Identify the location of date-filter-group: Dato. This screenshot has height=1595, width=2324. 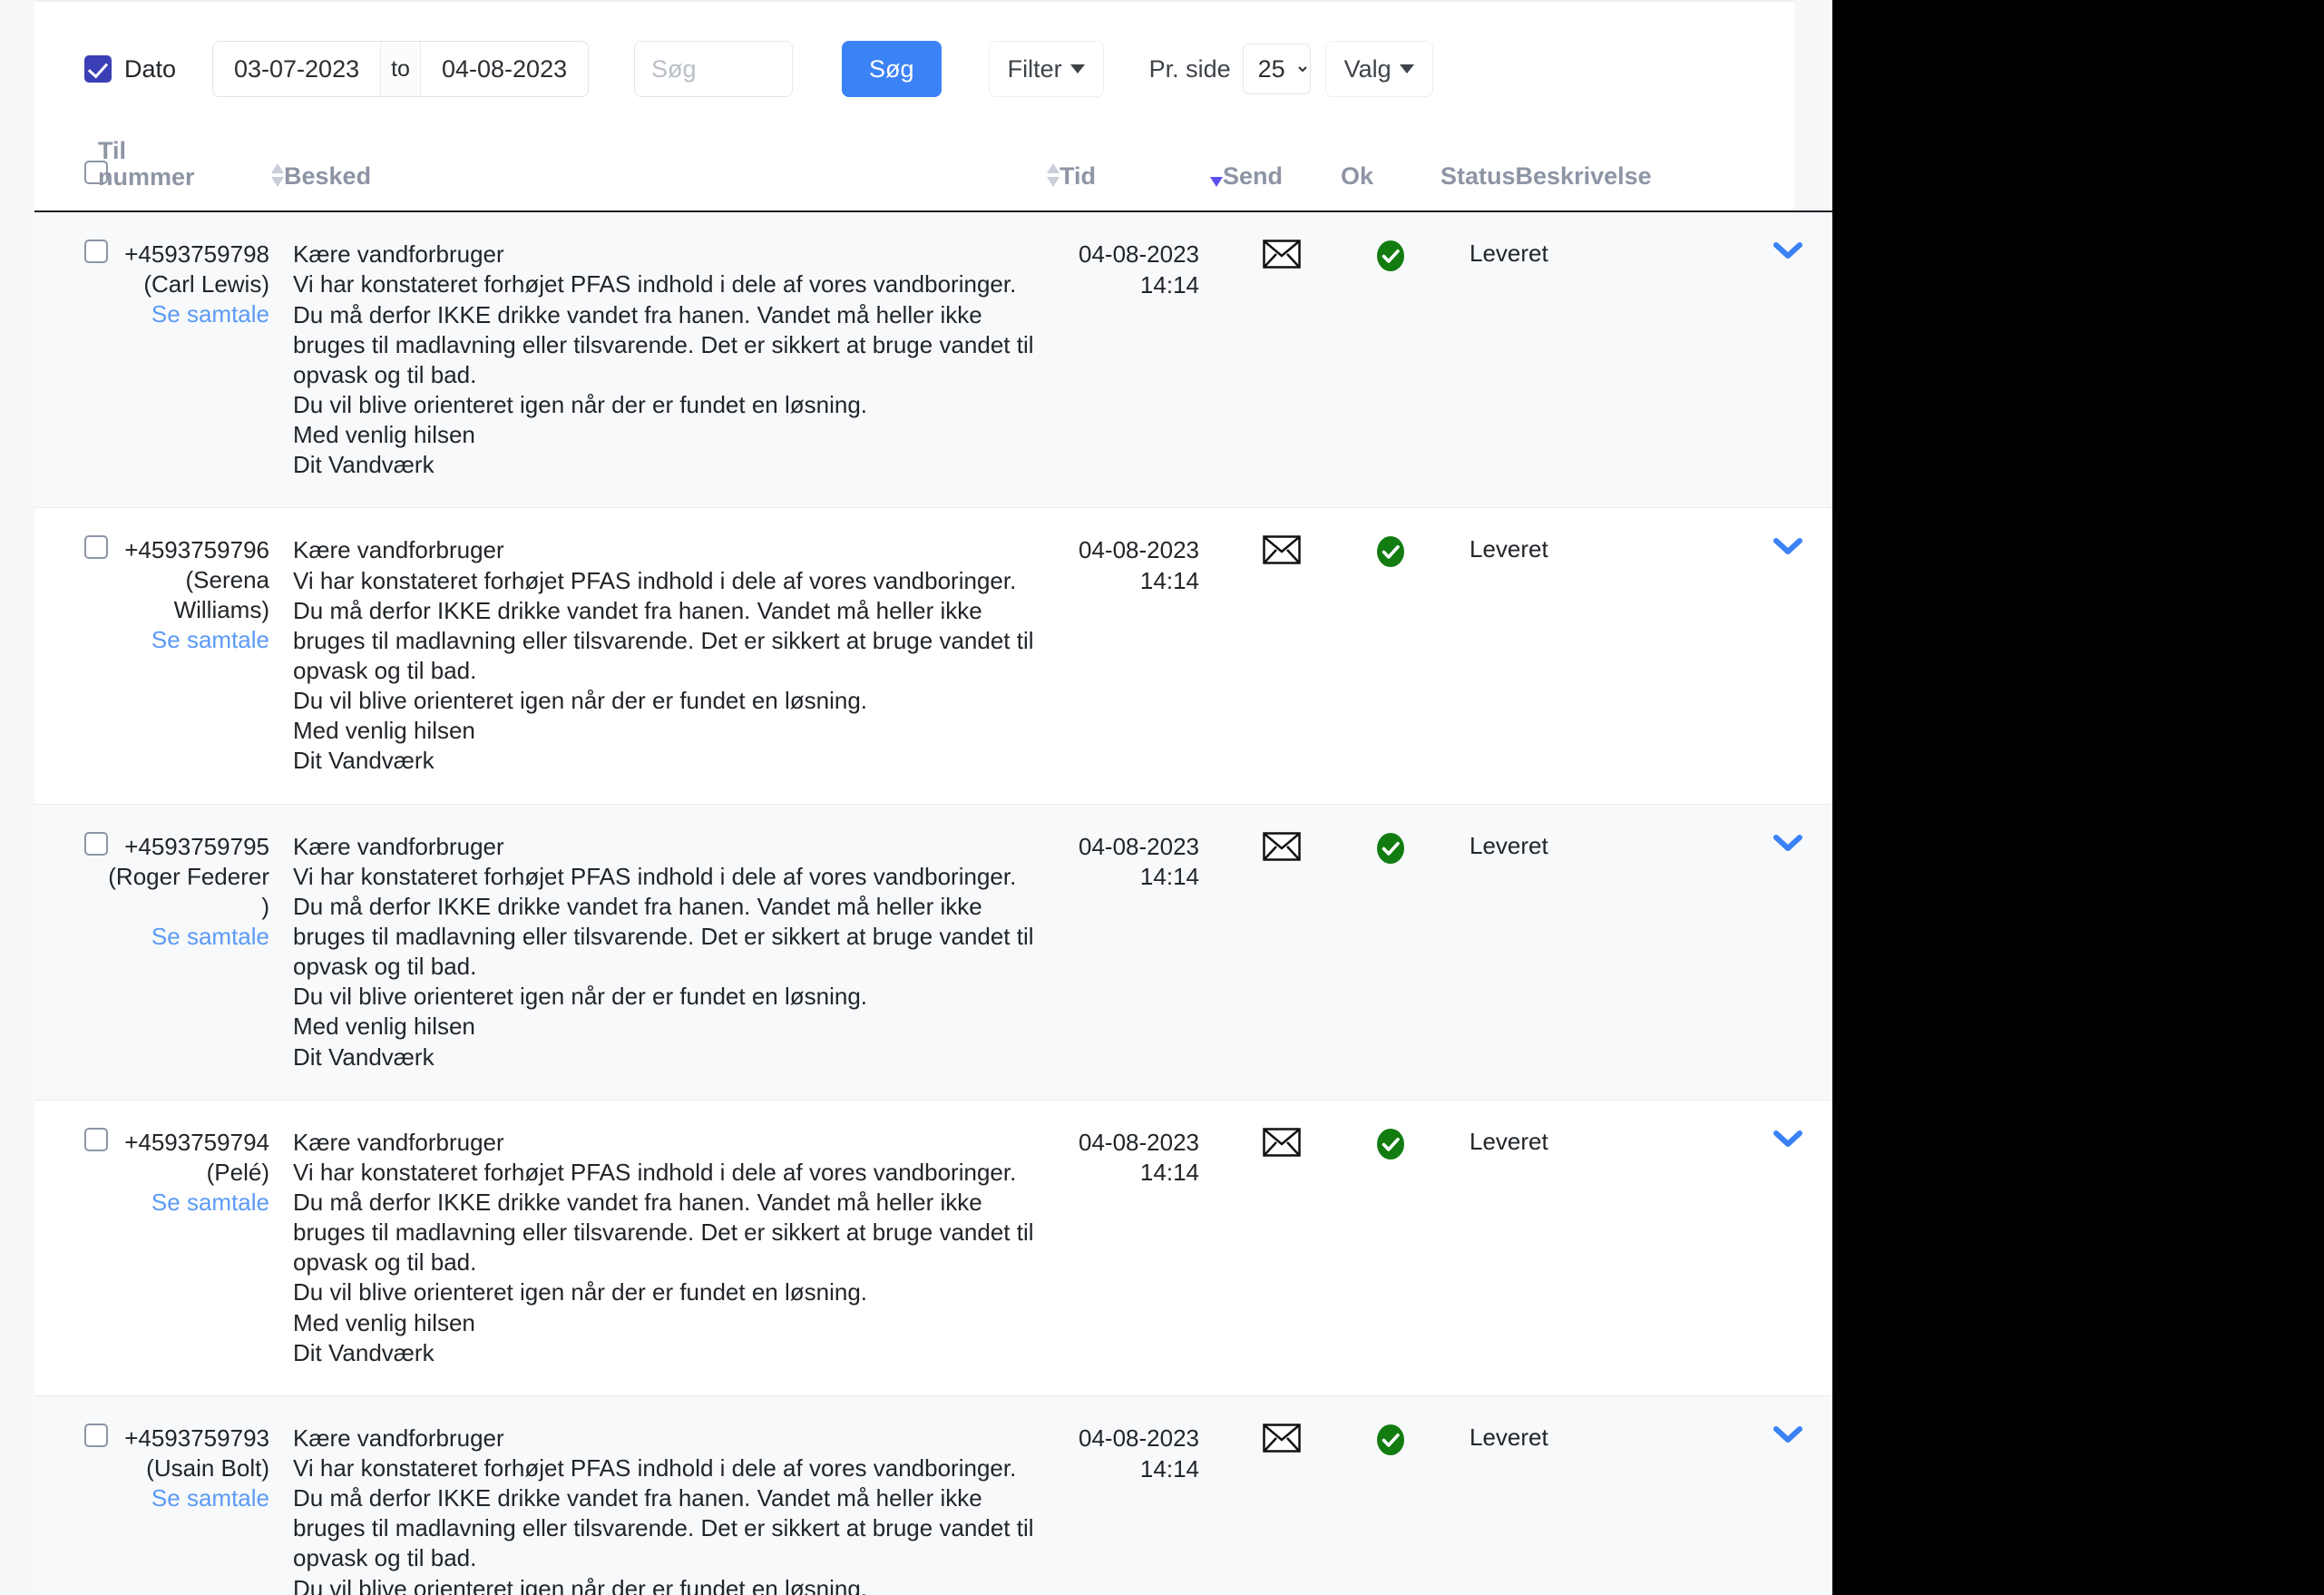
(130, 69).